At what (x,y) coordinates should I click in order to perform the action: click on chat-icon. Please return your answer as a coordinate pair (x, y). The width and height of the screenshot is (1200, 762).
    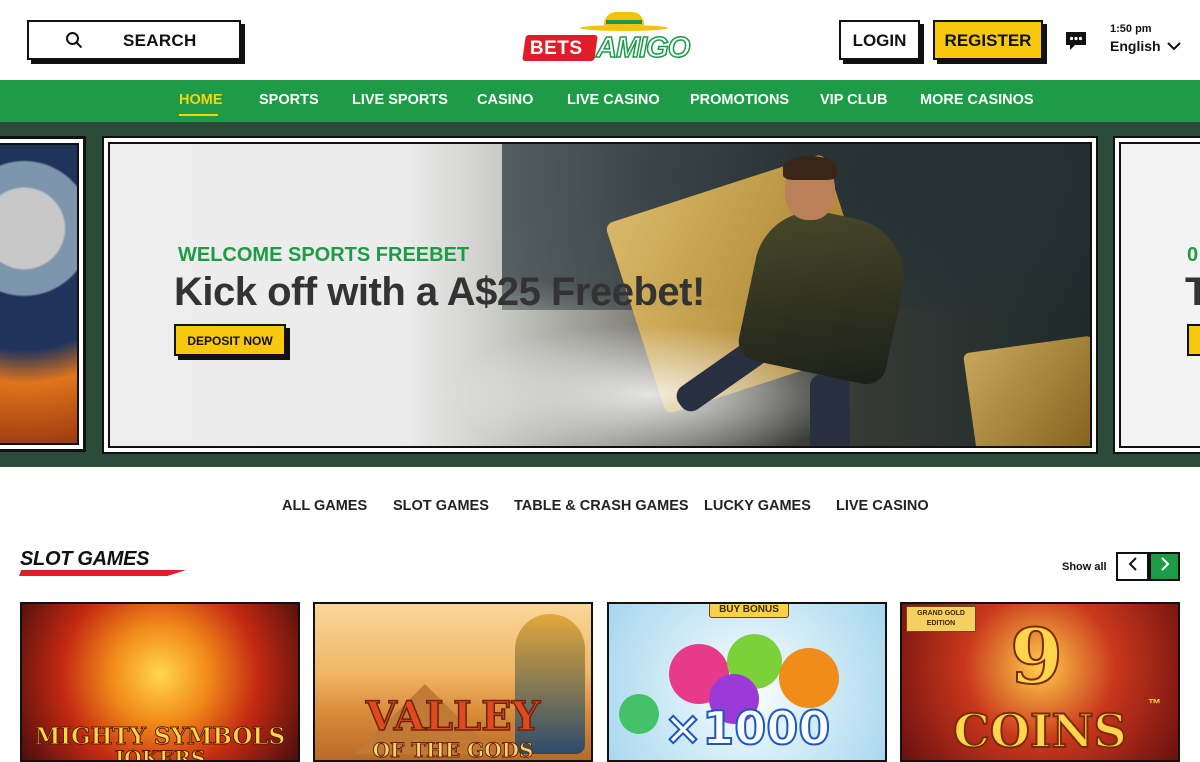
    Looking at the image, I should click on (1076, 41).